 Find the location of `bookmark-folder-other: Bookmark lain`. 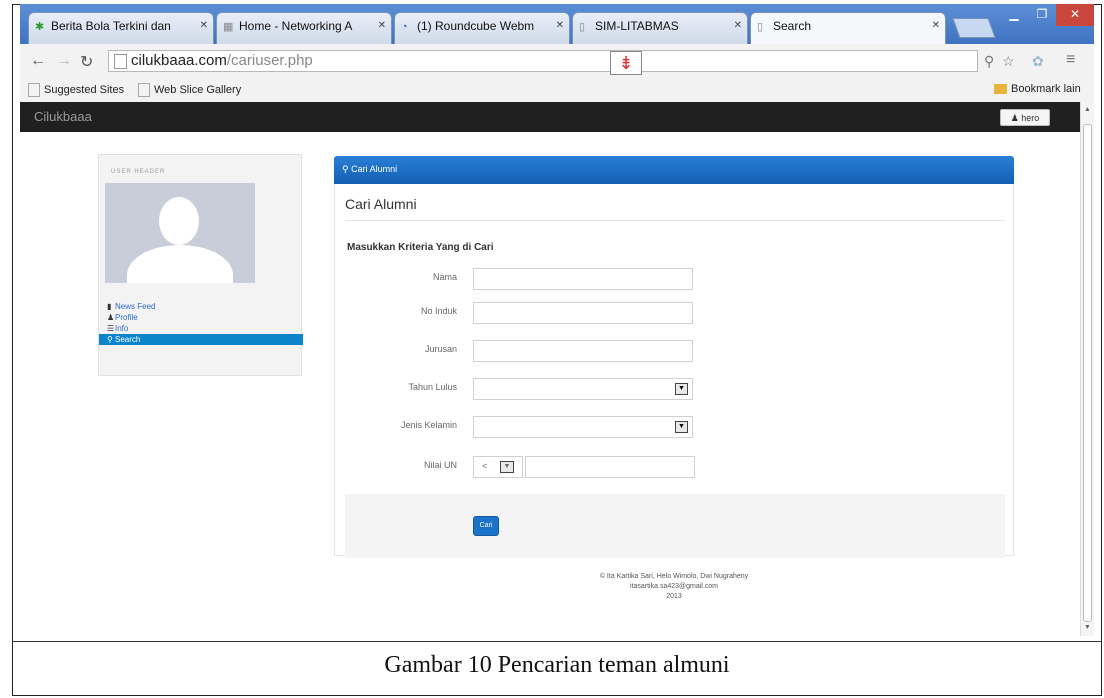

bookmark-folder-other: Bookmark lain is located at coordinates (1037, 89).